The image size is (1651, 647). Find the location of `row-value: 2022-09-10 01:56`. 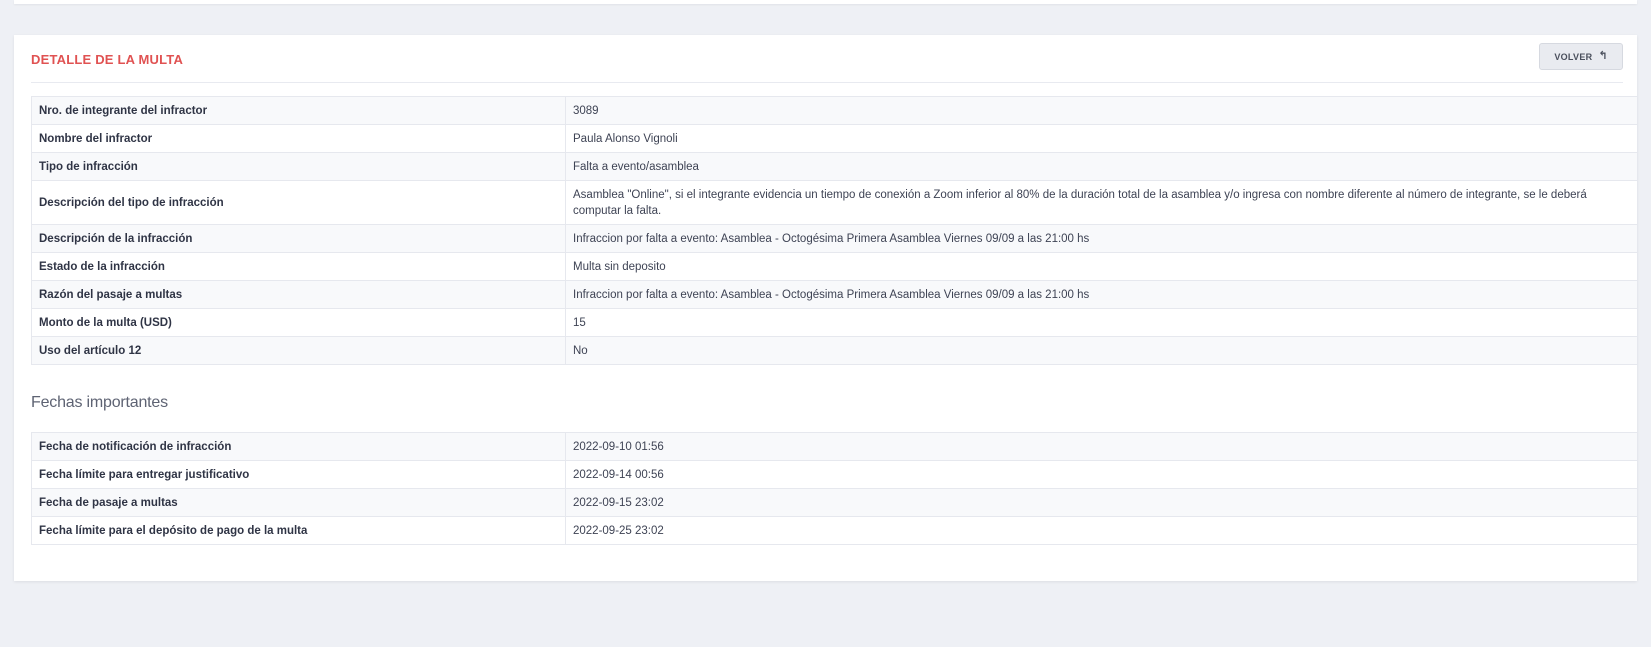

row-value: 2022-09-10 01:56 is located at coordinates (1101, 446).